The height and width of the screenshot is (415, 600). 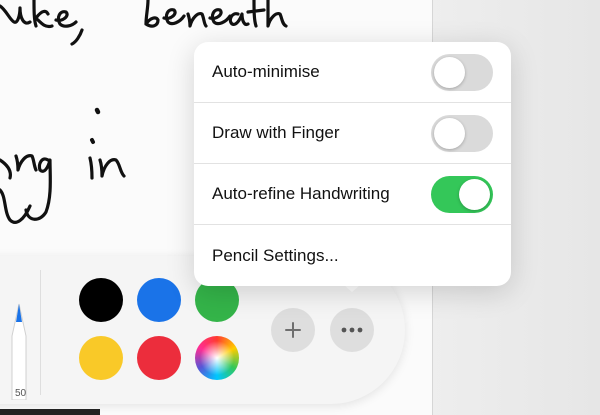 What do you see at coordinates (40, 332) in the screenshot?
I see `toolbar-divider` at bounding box center [40, 332].